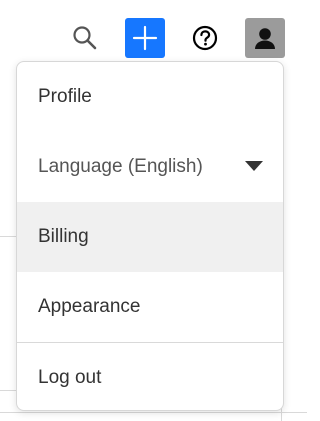  I want to click on menu-item-billing: Billing, so click(150, 237).